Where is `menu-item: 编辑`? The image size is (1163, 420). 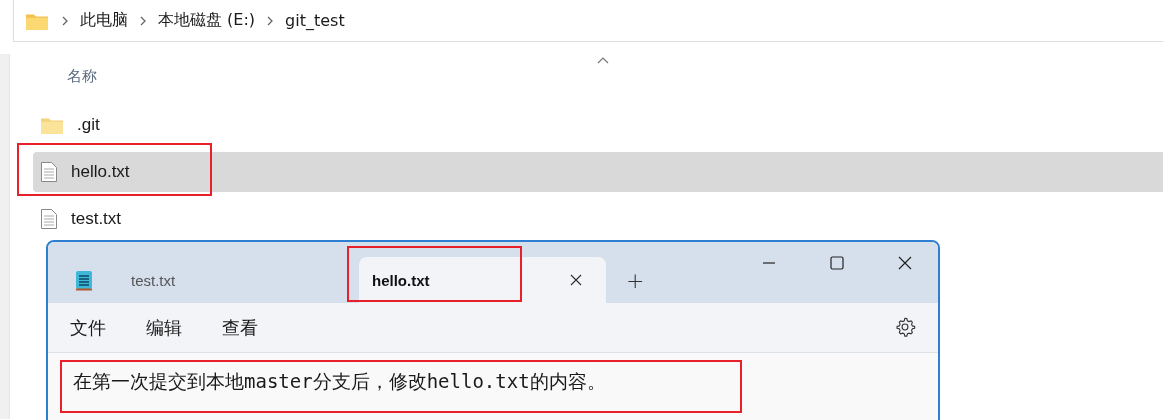 menu-item: 编辑 is located at coordinates (164, 327).